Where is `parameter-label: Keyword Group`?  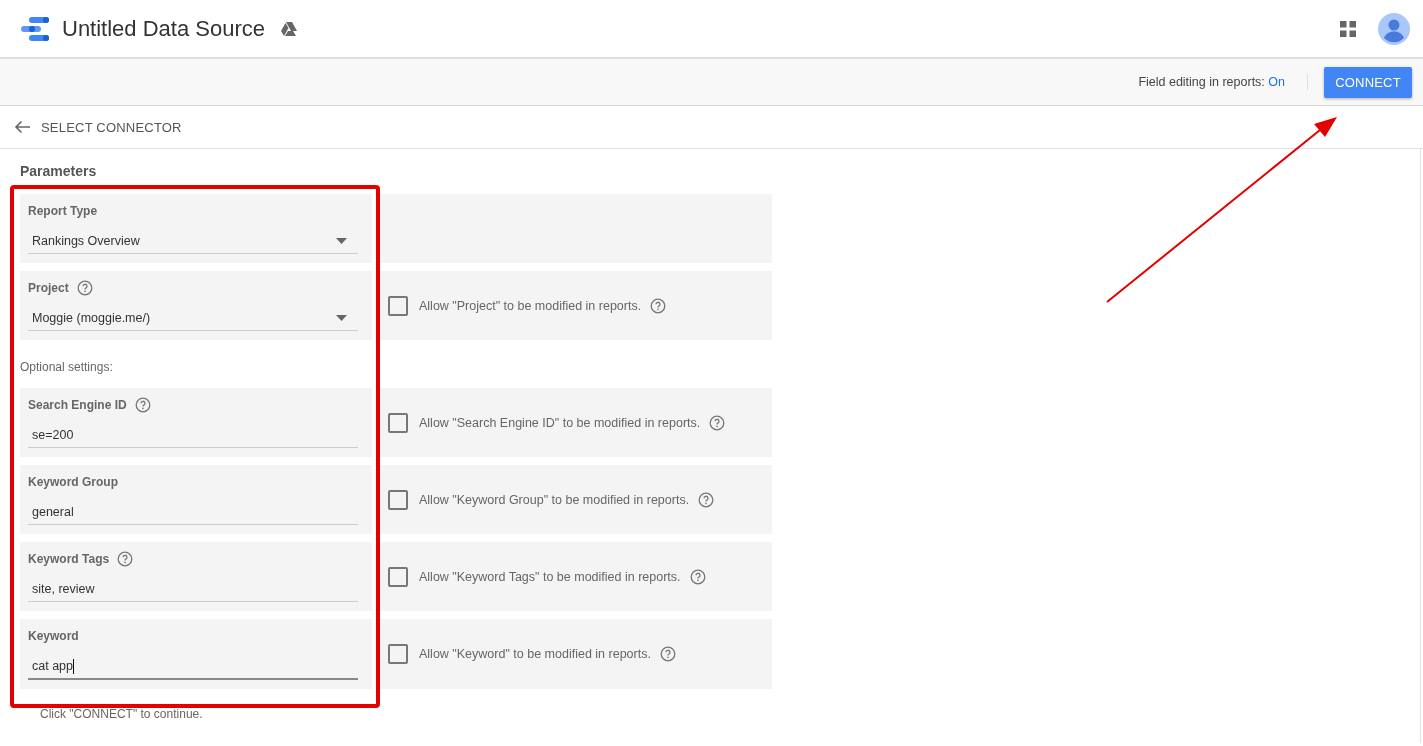 parameter-label: Keyword Group is located at coordinates (73, 482).